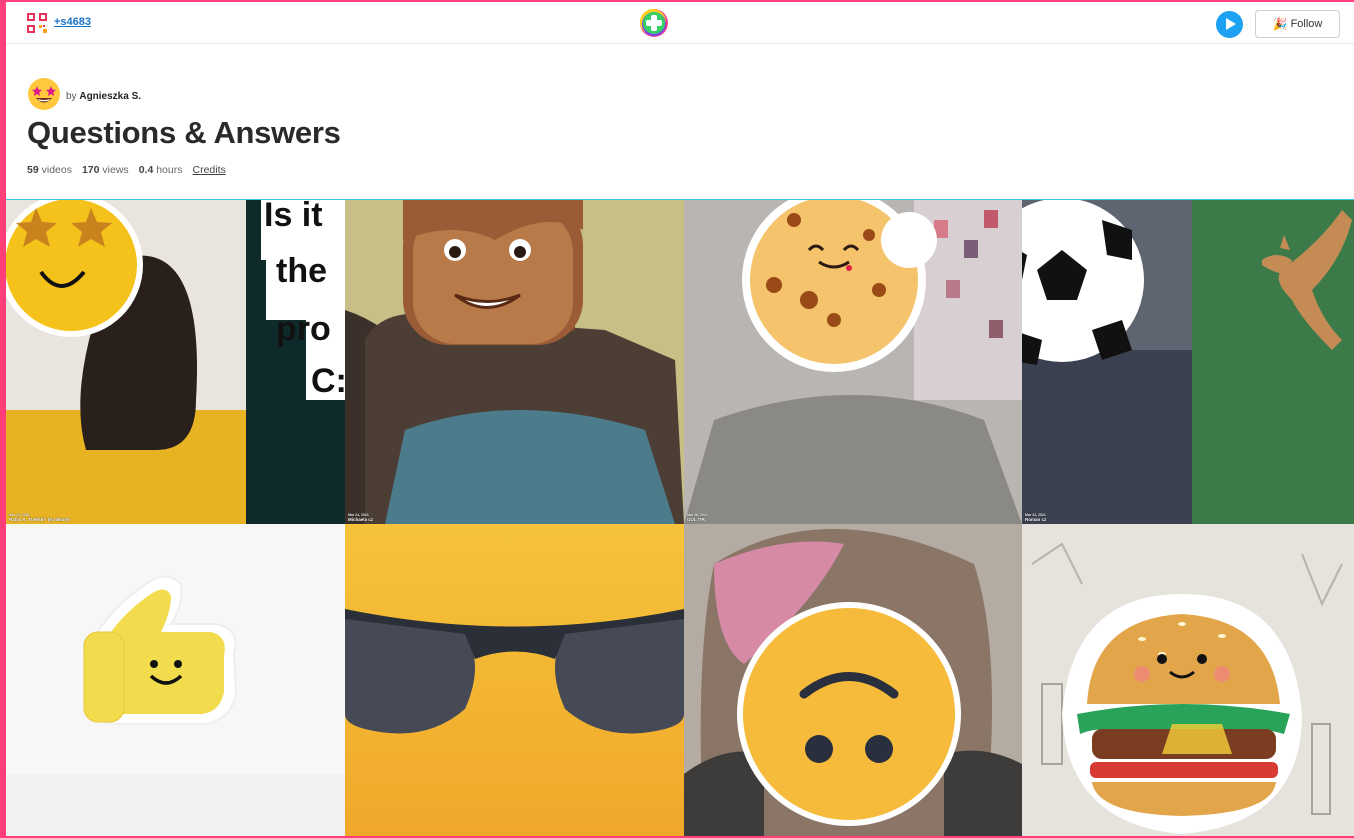  Describe the element at coordinates (1036, 518) in the screenshot. I see `tile-caption: Mar 24, 2021 Roman cz` at that location.